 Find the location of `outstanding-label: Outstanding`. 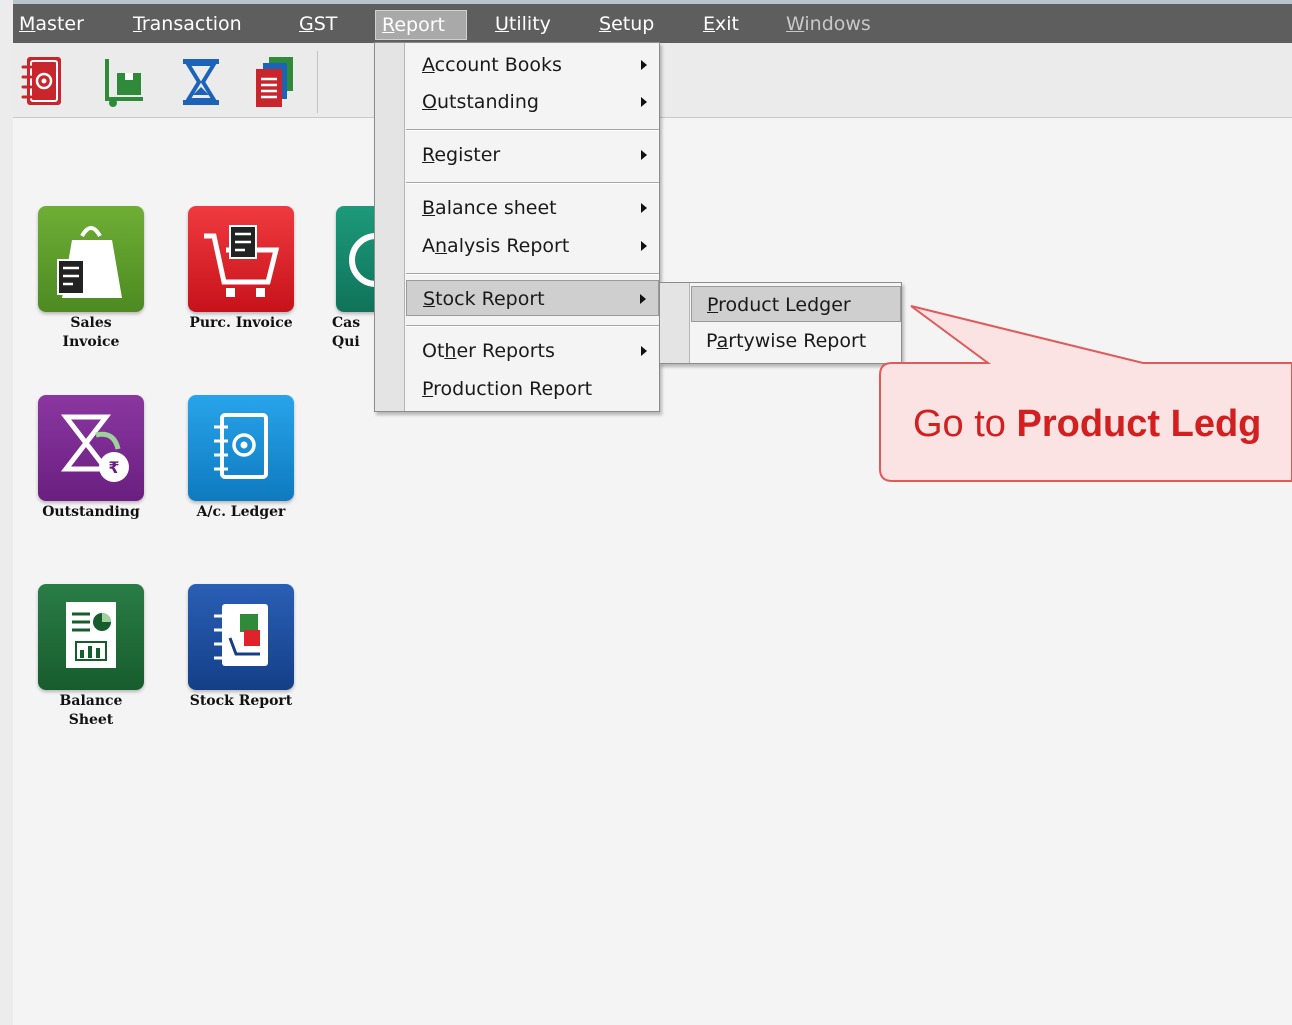

outstanding-label: Outstanding is located at coordinates (91, 512).